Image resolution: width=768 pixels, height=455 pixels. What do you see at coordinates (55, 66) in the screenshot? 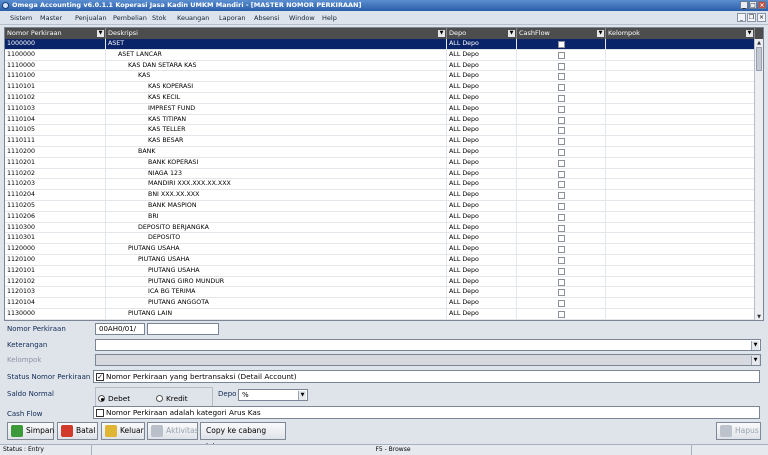
I see `cell-nomor: 1110000` at bounding box center [55, 66].